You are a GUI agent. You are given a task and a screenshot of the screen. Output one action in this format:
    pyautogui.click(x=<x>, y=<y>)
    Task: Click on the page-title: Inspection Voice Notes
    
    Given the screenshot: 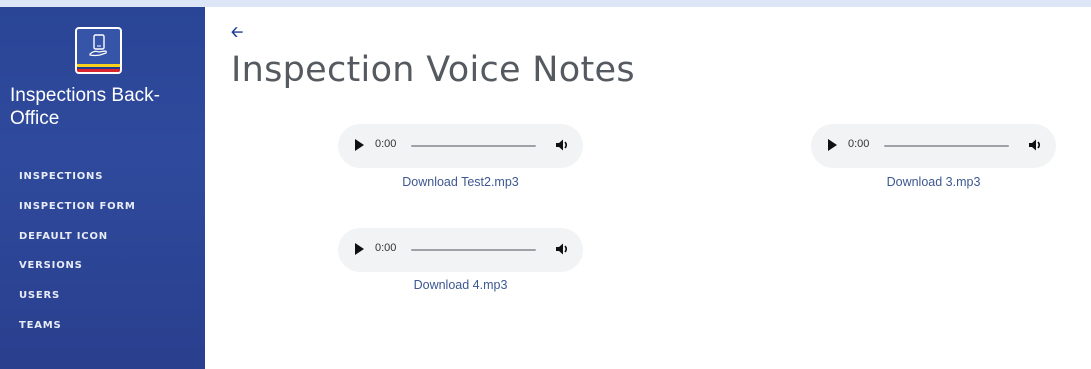 What is the action you would take?
    pyautogui.click(x=433, y=70)
    